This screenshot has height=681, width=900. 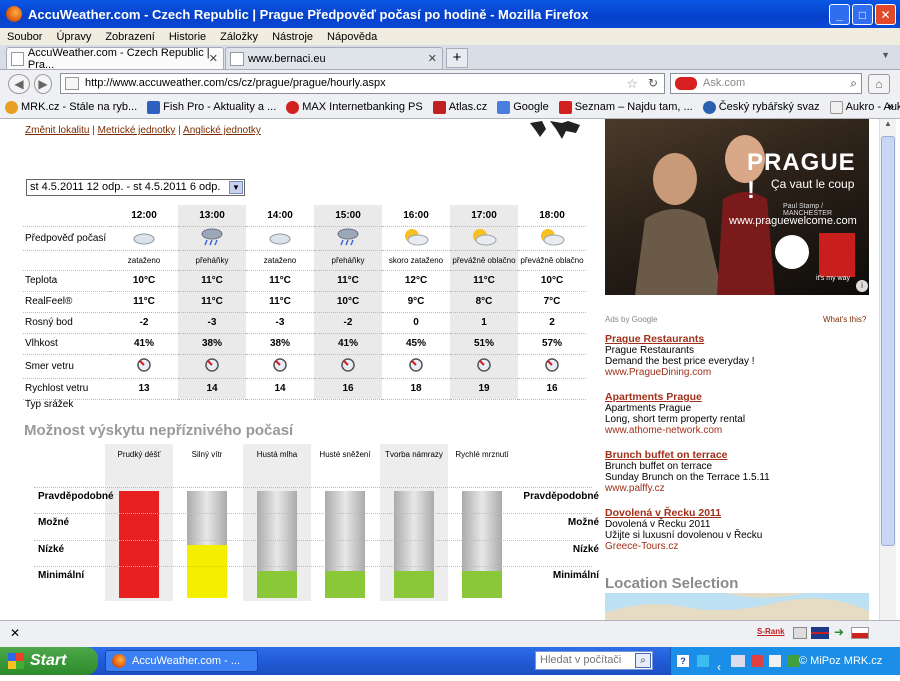 What do you see at coordinates (879, 84) in the screenshot?
I see `home-button: ⌂` at bounding box center [879, 84].